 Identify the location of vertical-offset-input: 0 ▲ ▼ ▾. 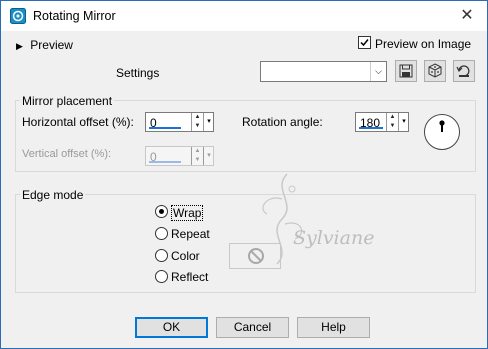
(179, 156).